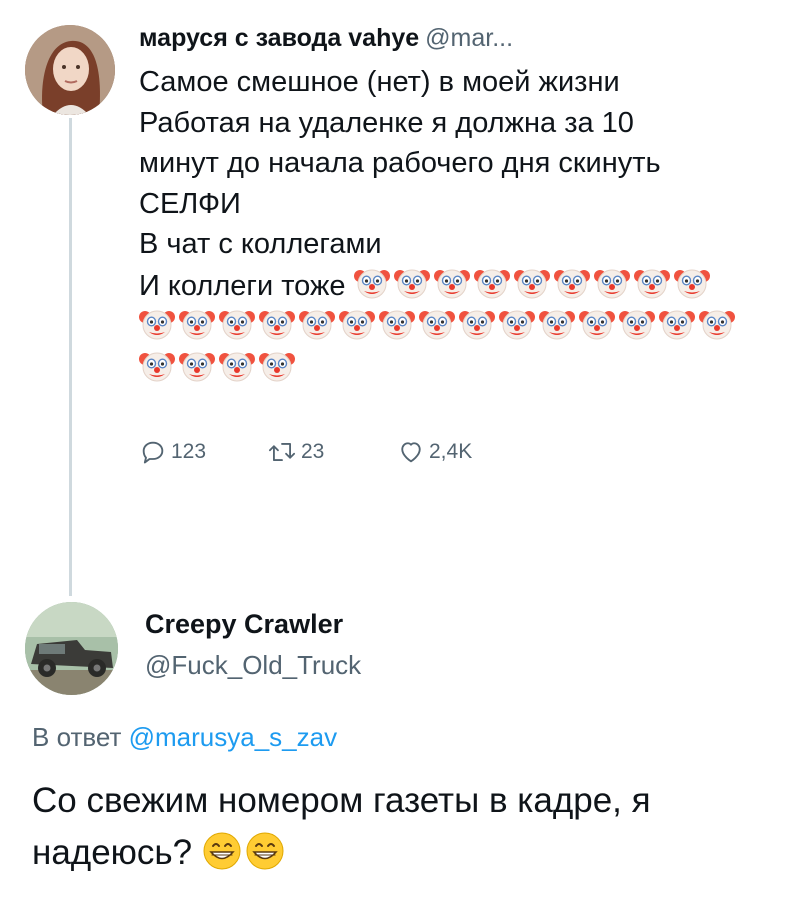  What do you see at coordinates (189, 451) in the screenshot?
I see `reply-count: 123` at bounding box center [189, 451].